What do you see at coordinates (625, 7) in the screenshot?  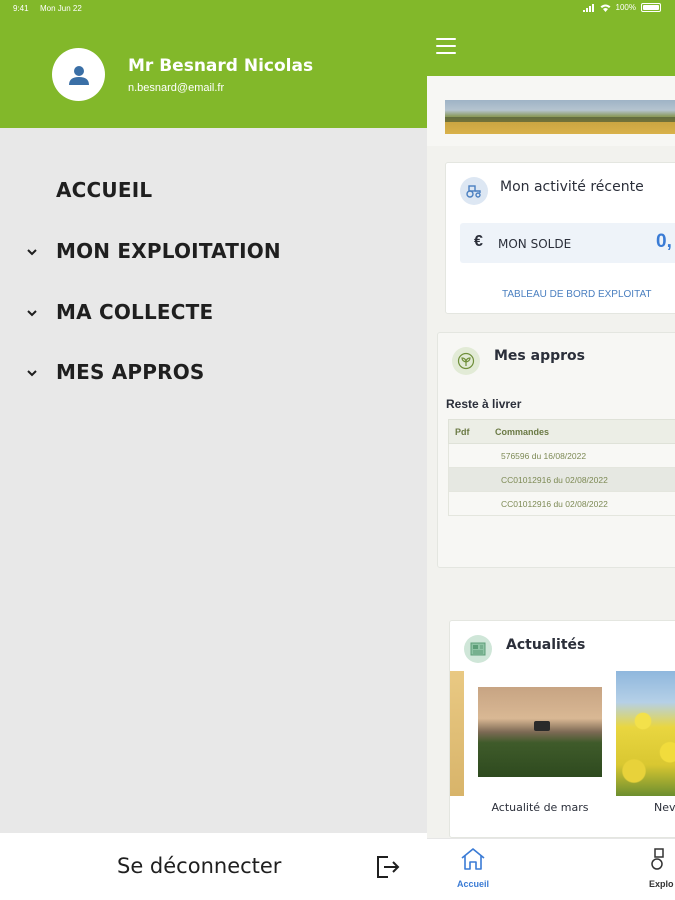 I see `battery-percent: 100%` at bounding box center [625, 7].